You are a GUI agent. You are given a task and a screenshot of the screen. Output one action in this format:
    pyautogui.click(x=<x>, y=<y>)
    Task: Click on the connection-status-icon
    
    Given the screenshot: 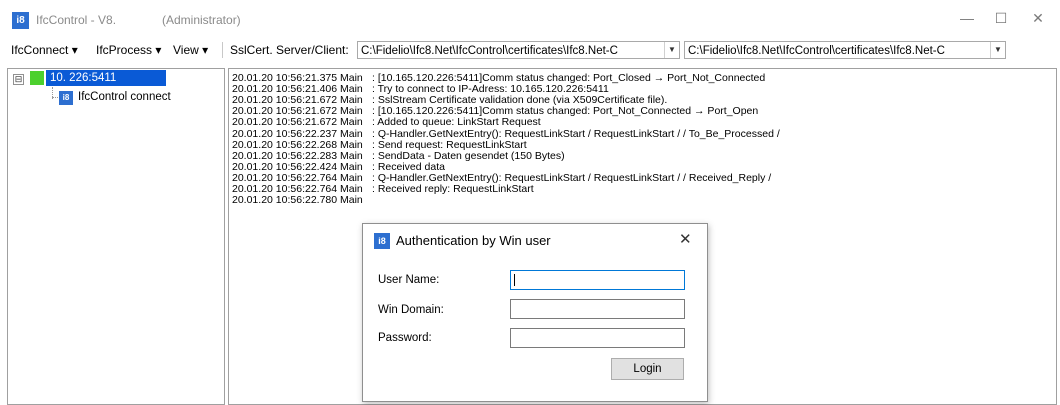 What is the action you would take?
    pyautogui.click(x=37, y=78)
    